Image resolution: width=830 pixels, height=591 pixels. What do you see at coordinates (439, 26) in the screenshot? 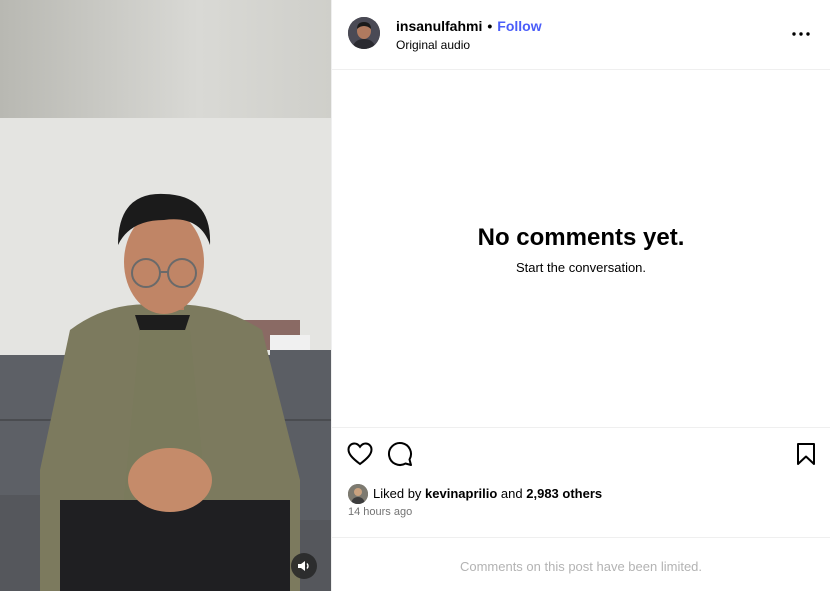
I see `username-link: insanulfahmi` at bounding box center [439, 26].